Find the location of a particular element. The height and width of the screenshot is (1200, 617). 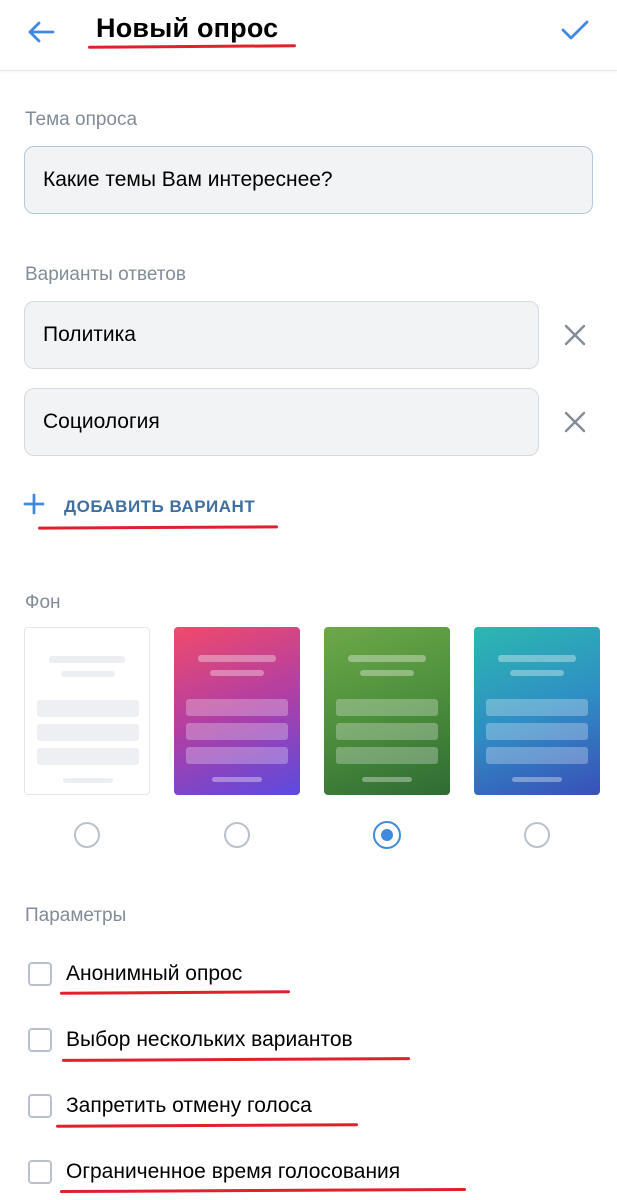

param-anonymous: Анонимный опрос is located at coordinates (135, 974).